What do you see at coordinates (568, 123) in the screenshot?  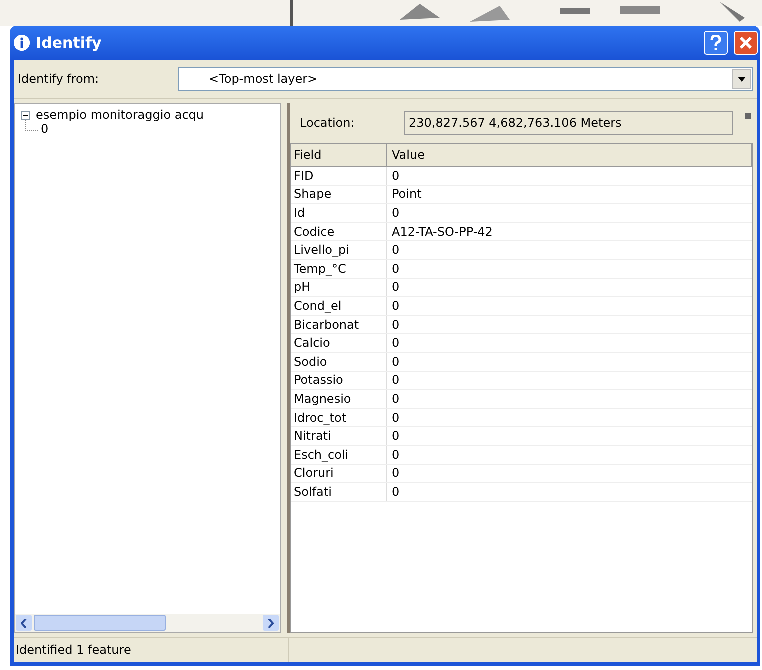 I see `location-field: 230,827.567 4,682,763.106 Meters` at bounding box center [568, 123].